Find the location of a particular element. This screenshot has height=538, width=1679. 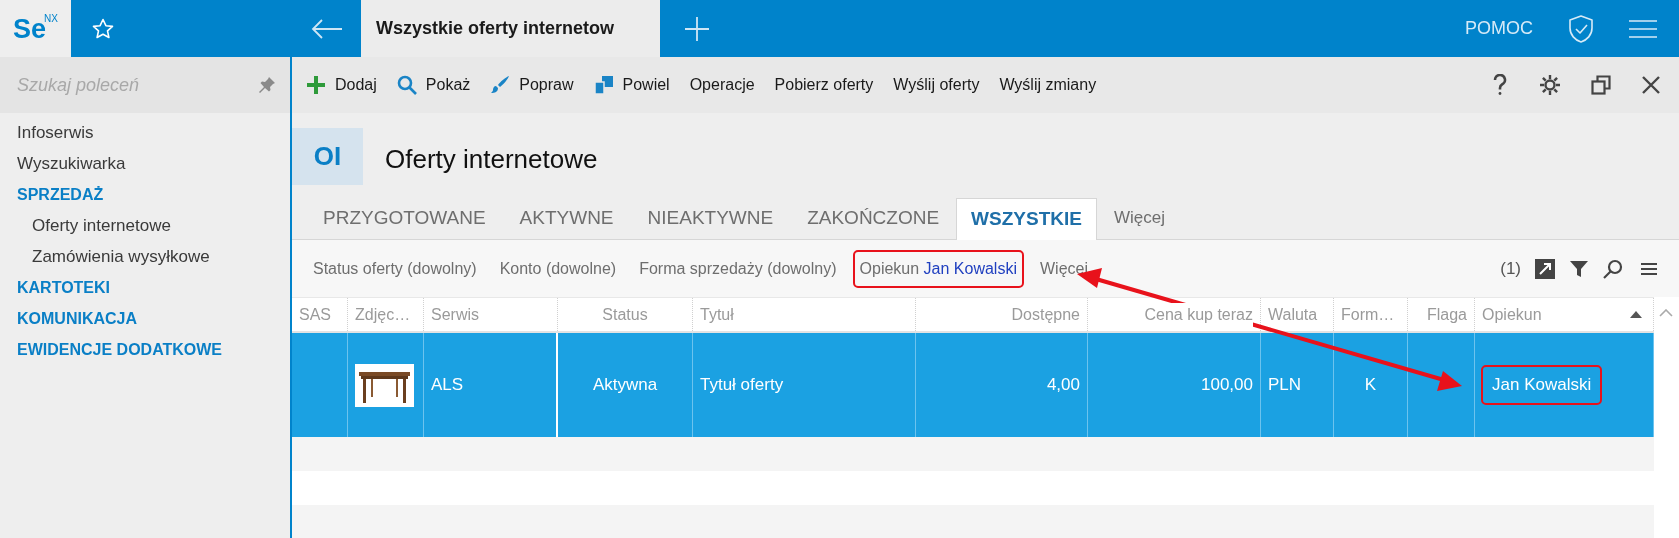

filter-chip: Opiekun Jan Kowalski is located at coordinates (938, 268).